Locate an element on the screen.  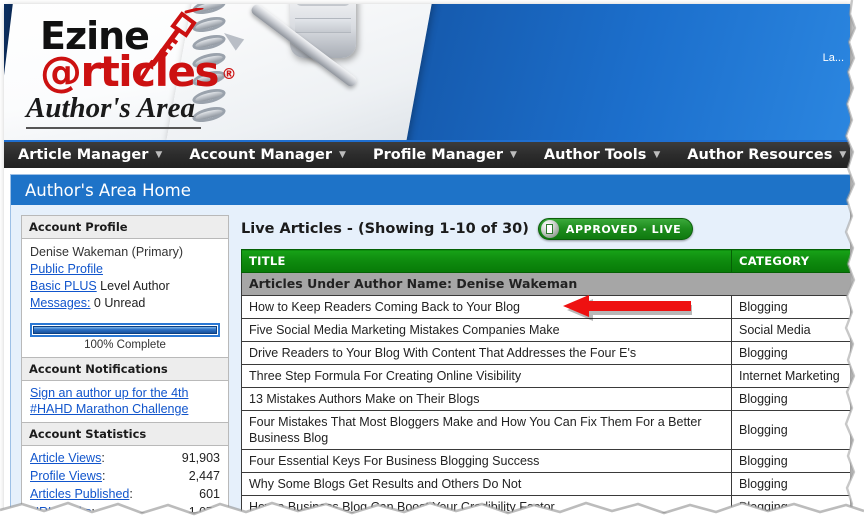
nav-item-article-manager: Article Manager ▼ is located at coordinates (89, 155).